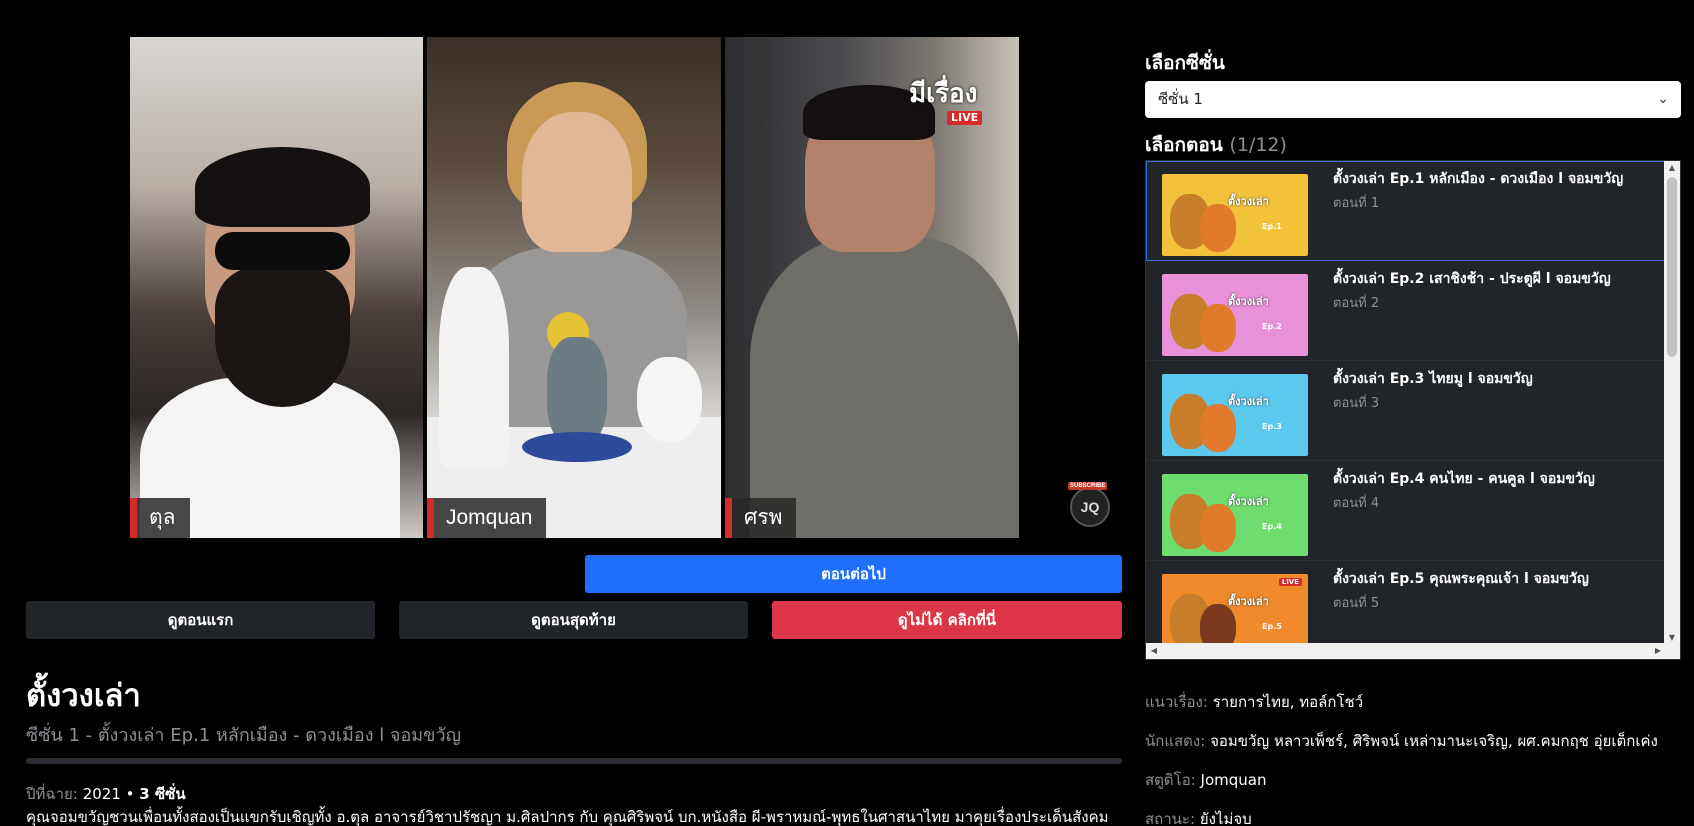  What do you see at coordinates (574, 761) in the screenshot?
I see `divider` at bounding box center [574, 761].